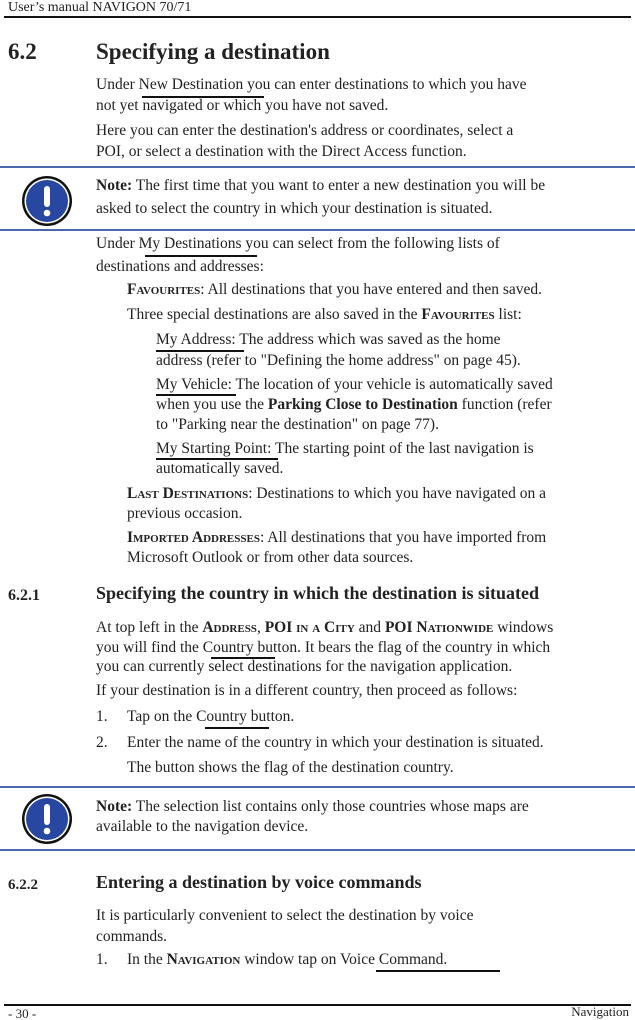 This screenshot has height=1020, width=635. I want to click on footer-section-name: Navigation, so click(600, 1011).